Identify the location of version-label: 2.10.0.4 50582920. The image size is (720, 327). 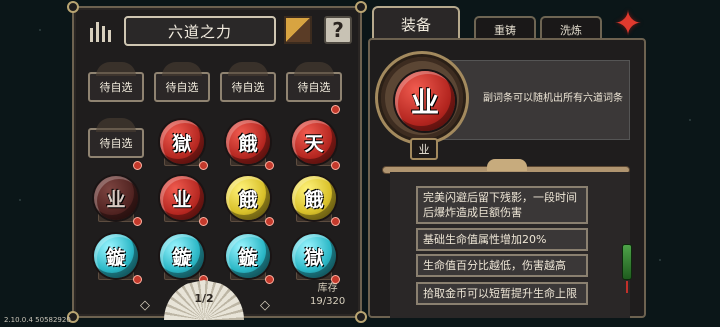
(37, 320).